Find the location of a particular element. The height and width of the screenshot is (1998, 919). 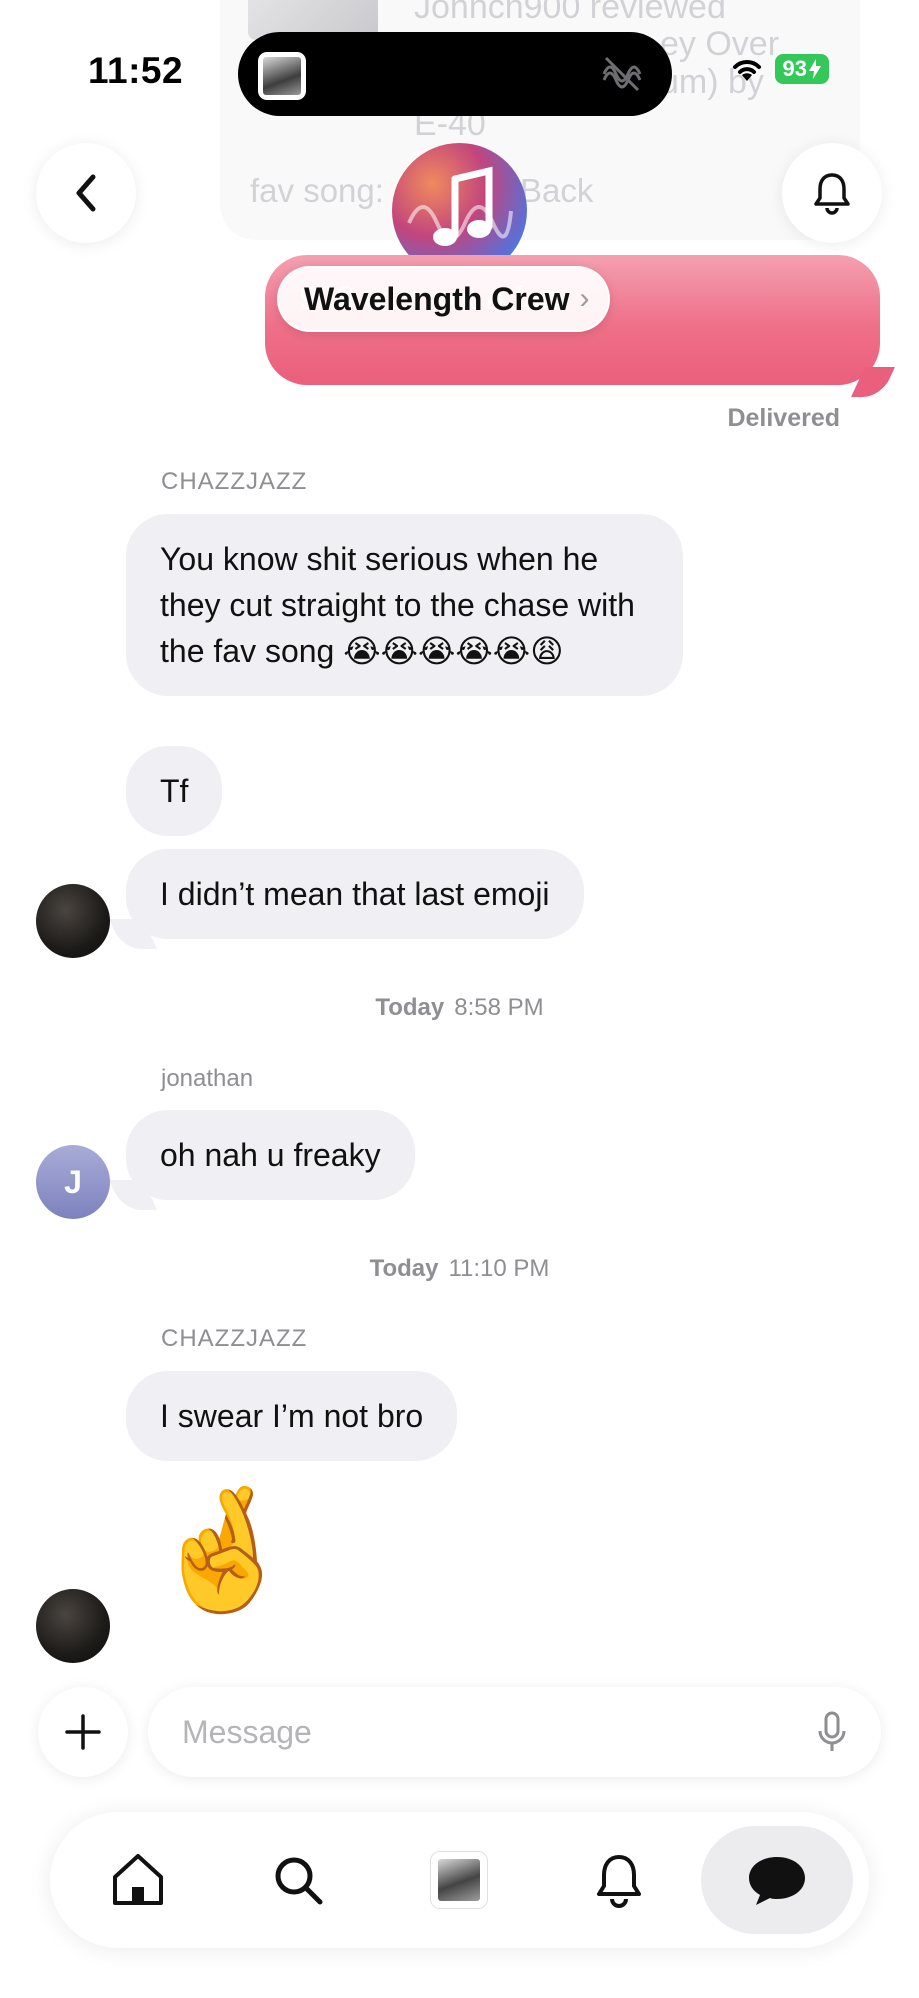

dynamic-island is located at coordinates (455, 74).